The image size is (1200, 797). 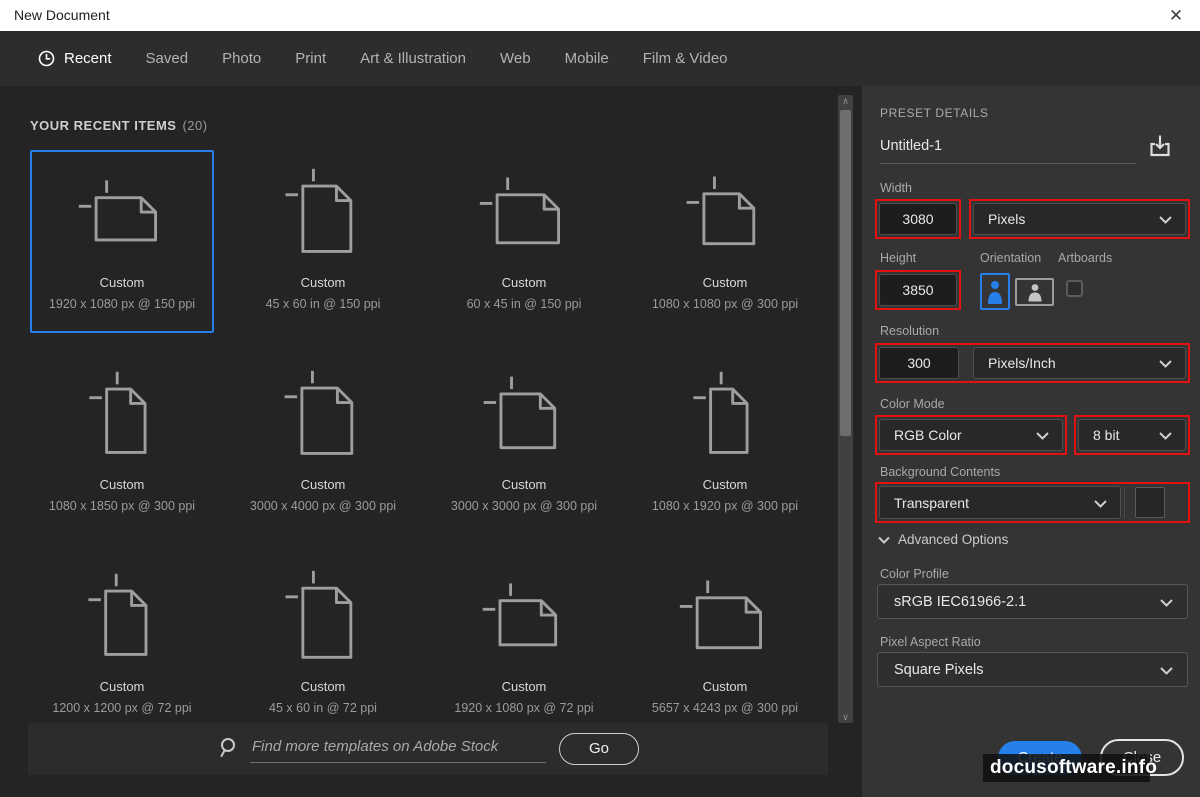 I want to click on height-annotation-box: 3850, so click(x=918, y=290).